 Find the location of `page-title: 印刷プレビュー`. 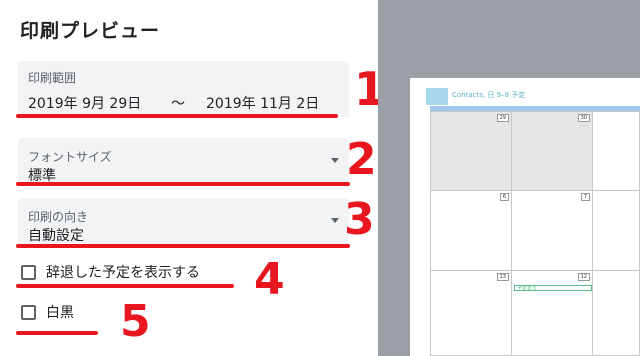

page-title: 印刷プレビュー is located at coordinates (90, 31).